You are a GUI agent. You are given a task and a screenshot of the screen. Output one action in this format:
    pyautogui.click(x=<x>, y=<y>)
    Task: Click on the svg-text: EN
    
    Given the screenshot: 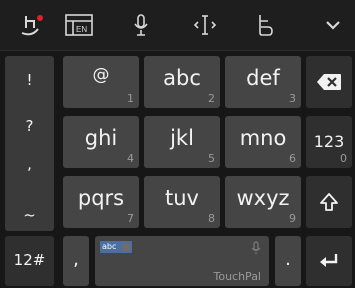 What is the action you would take?
    pyautogui.click(x=81, y=29)
    